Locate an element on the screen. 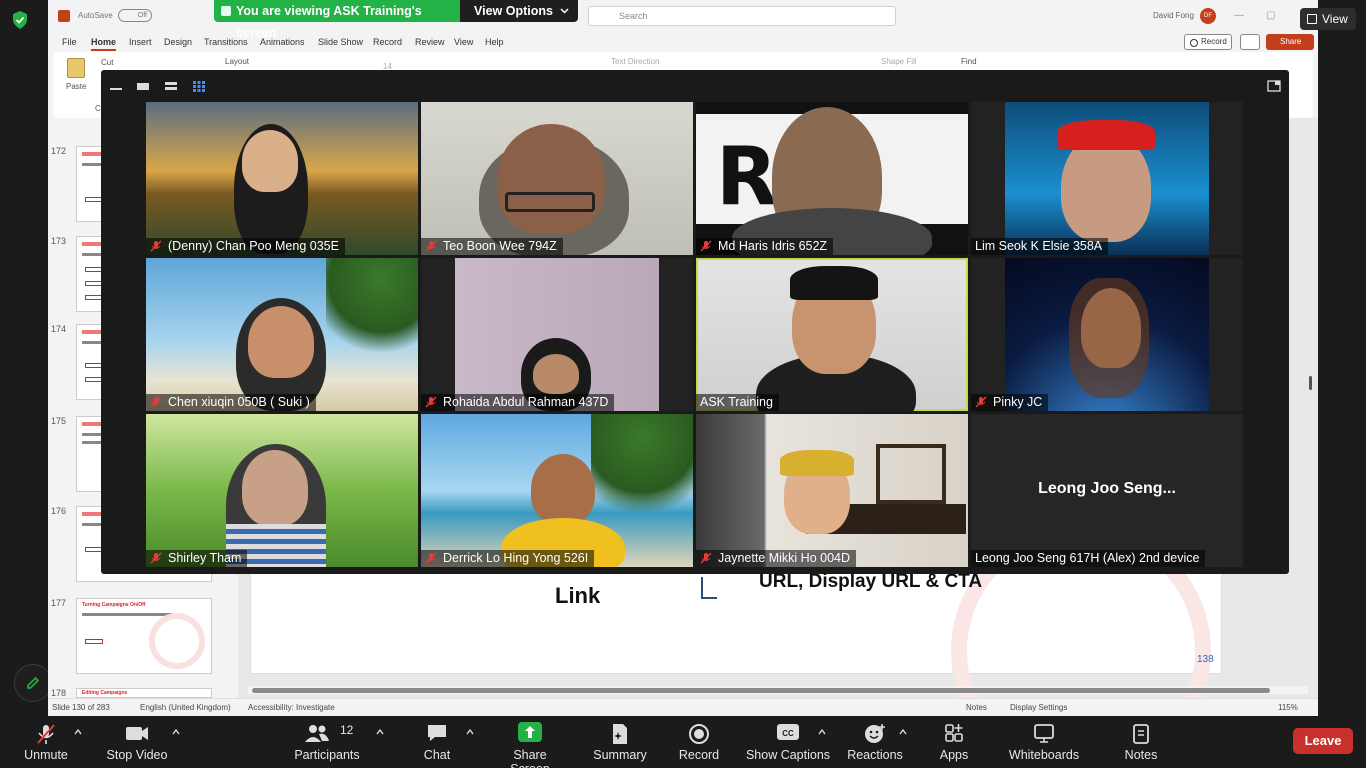 The height and width of the screenshot is (768, 1366). participant-face is located at coordinates (275, 488).